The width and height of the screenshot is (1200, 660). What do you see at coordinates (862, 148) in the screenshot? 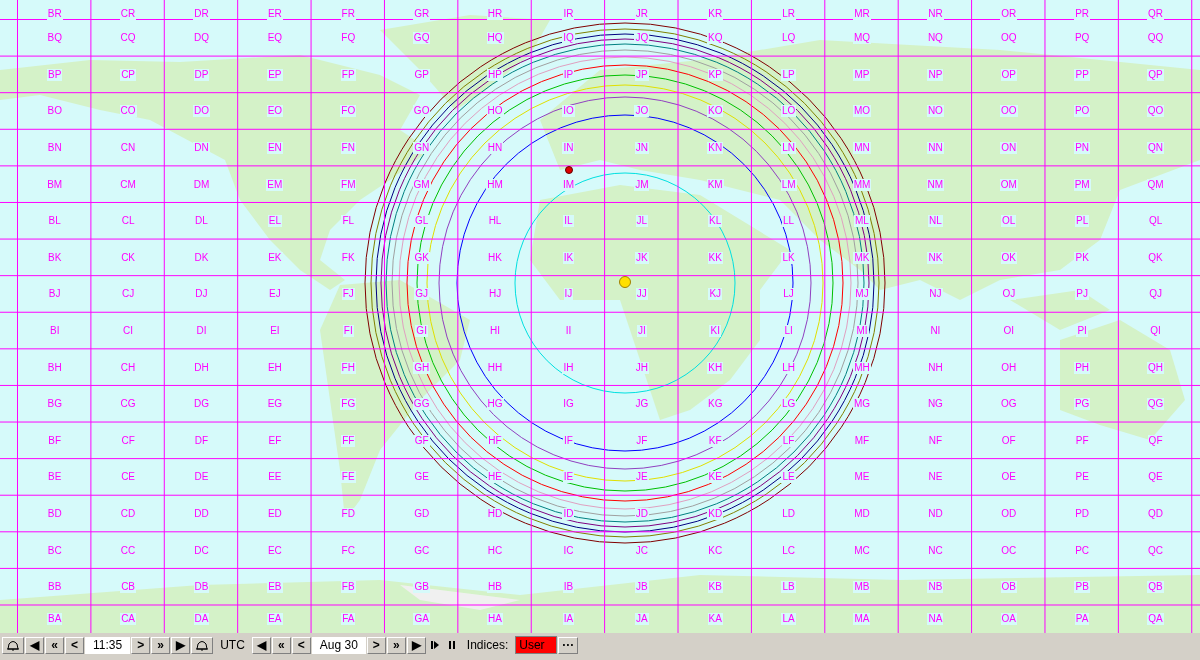
I see `grid-square-label: MN` at bounding box center [862, 148].